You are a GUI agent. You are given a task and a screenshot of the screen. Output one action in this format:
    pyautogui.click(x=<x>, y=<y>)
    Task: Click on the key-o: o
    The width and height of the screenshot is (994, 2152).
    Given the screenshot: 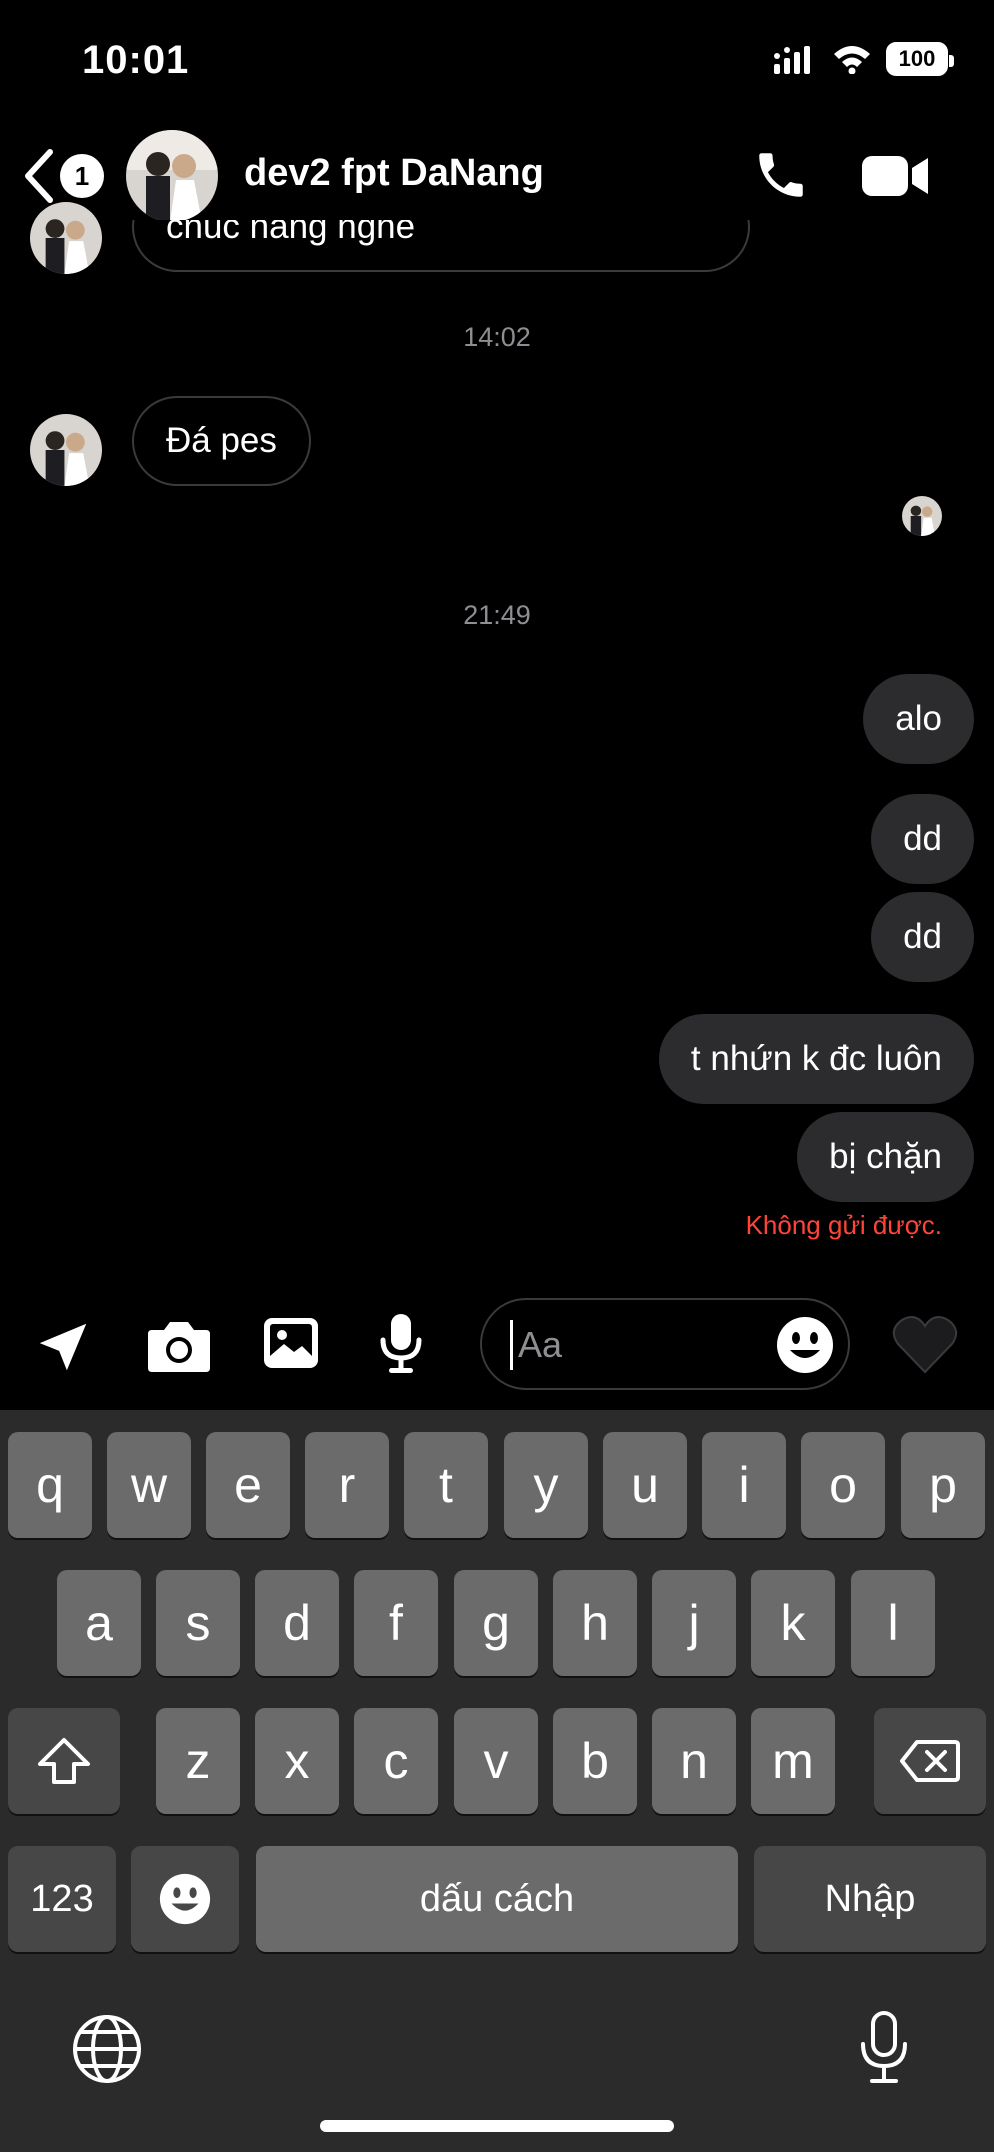 What is the action you would take?
    pyautogui.click(x=843, y=1485)
    